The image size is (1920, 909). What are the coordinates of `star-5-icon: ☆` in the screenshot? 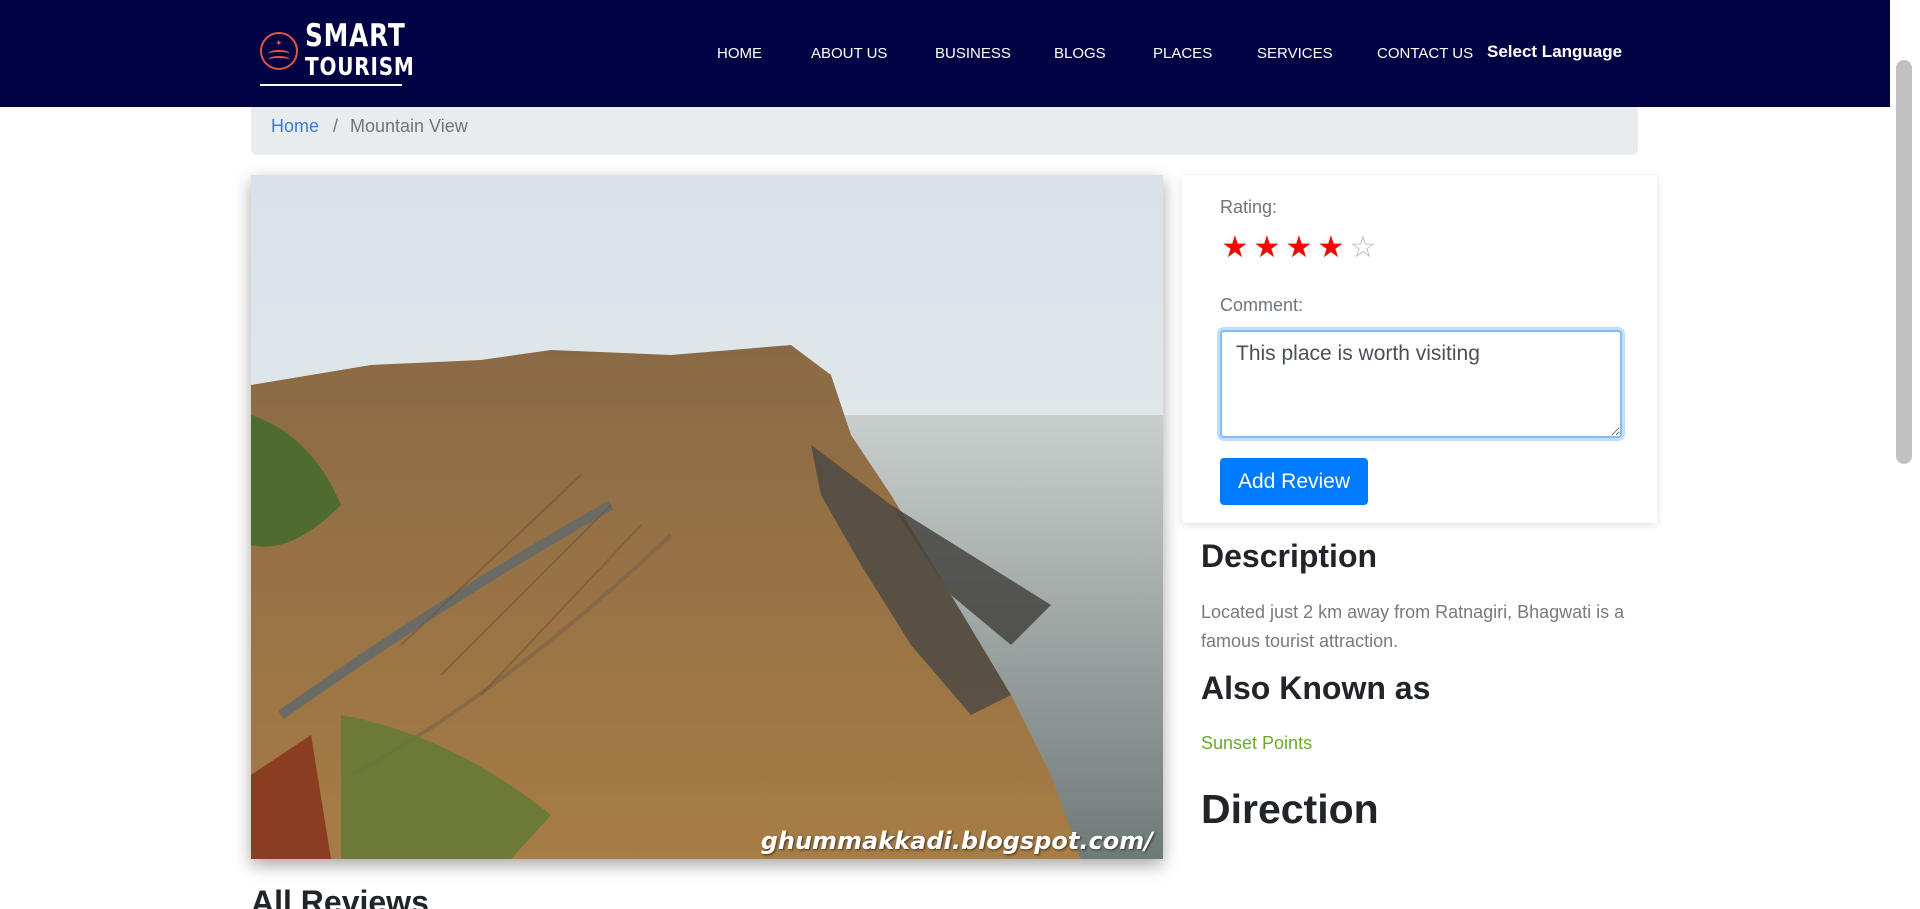 It's located at (1363, 248).